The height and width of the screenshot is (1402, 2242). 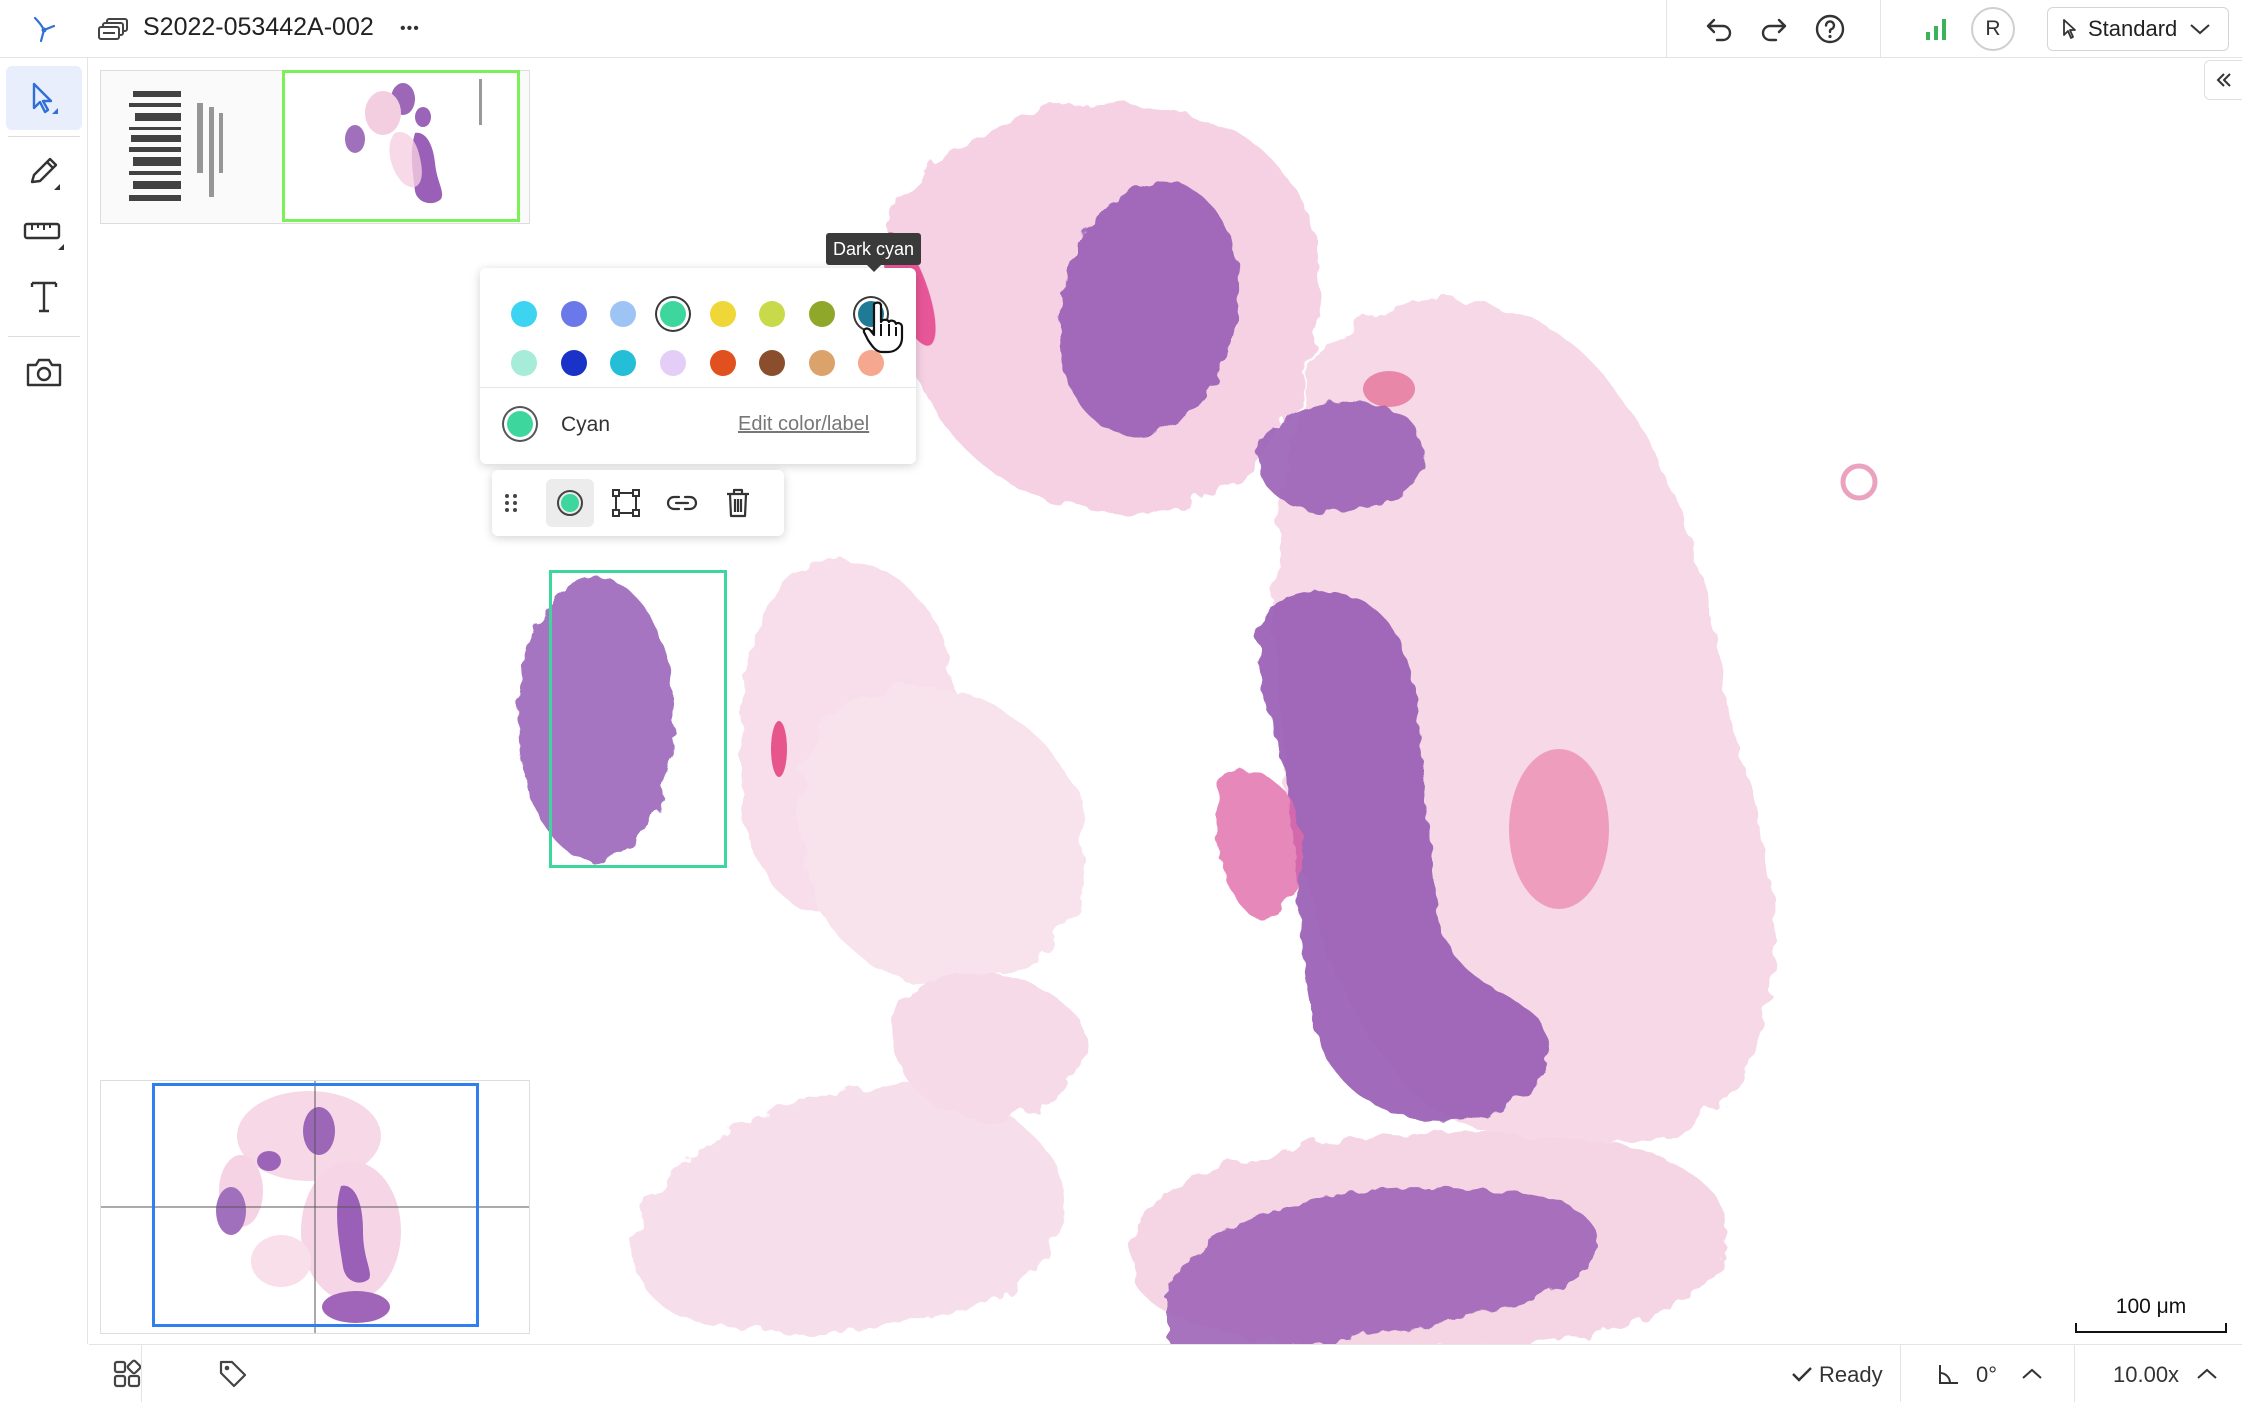 I want to click on collapse-panel-button, so click(x=2223, y=80).